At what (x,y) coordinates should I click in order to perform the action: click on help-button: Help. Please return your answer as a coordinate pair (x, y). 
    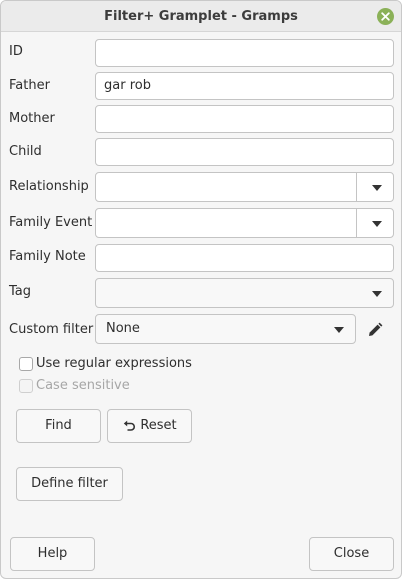
    Looking at the image, I should click on (52, 554).